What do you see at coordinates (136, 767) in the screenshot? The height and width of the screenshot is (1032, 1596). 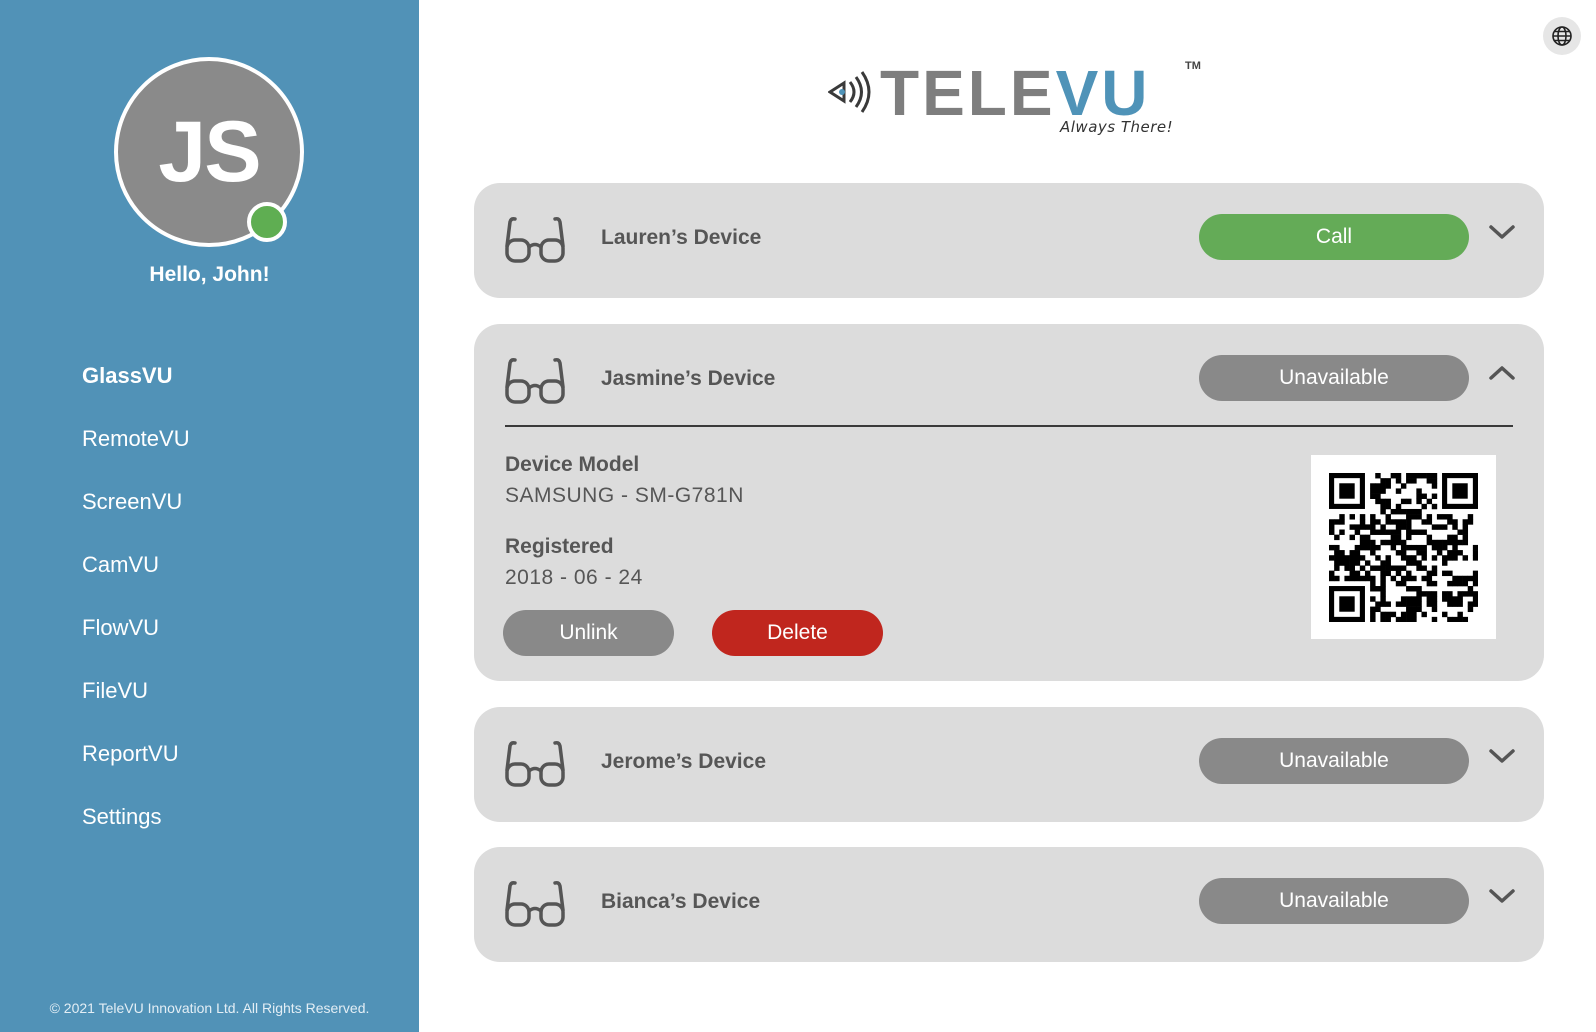 I see `sidebar-item-reportvu: ReportVU` at bounding box center [136, 767].